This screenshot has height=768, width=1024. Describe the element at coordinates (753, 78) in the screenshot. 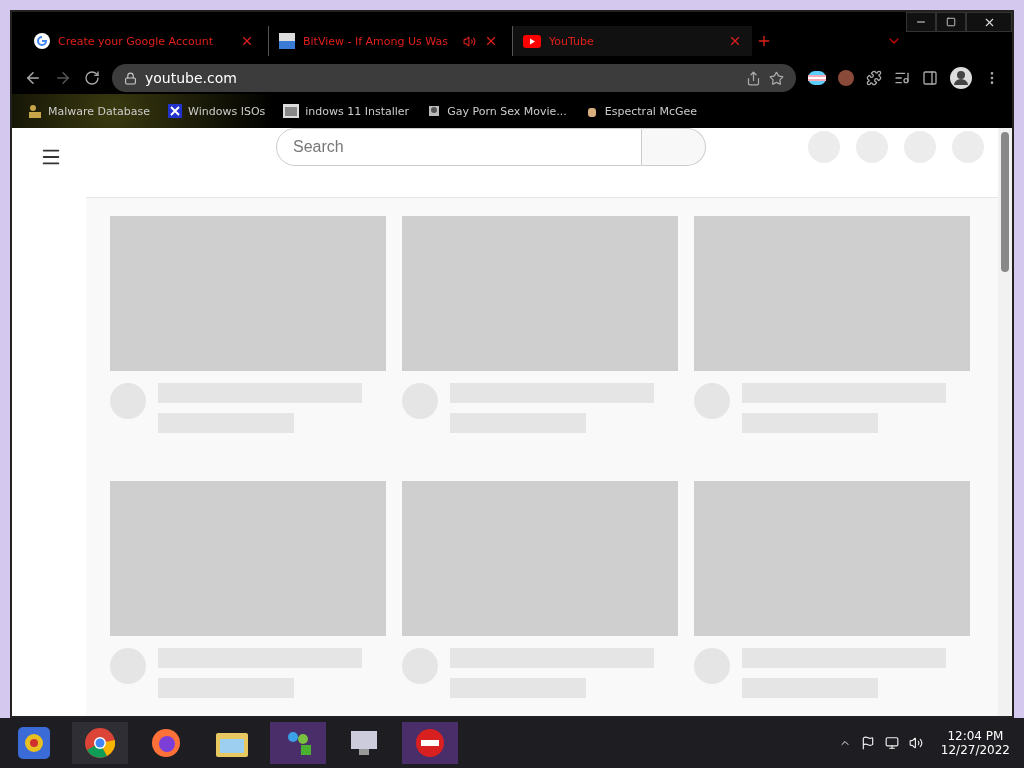

I see `share-icon` at that location.